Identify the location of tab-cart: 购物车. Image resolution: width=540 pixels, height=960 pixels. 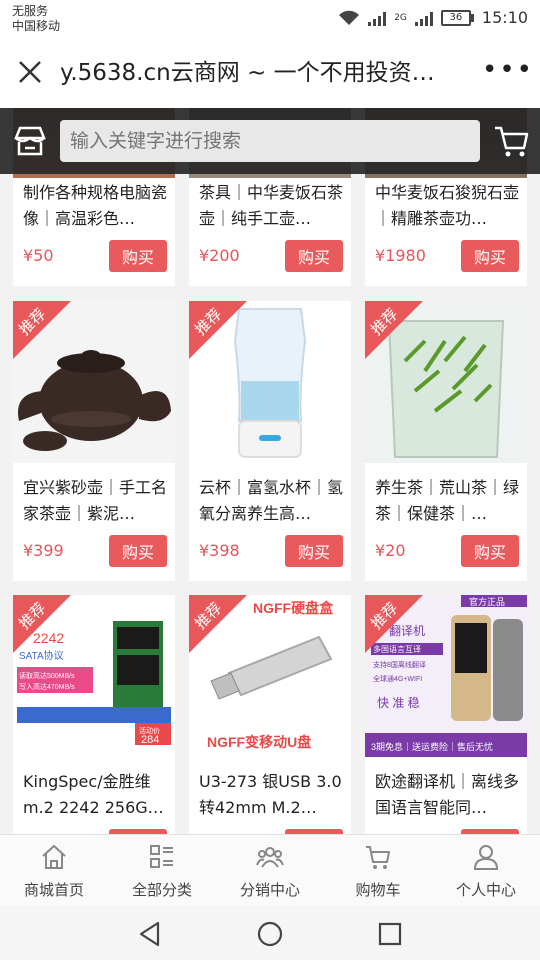
(378, 870).